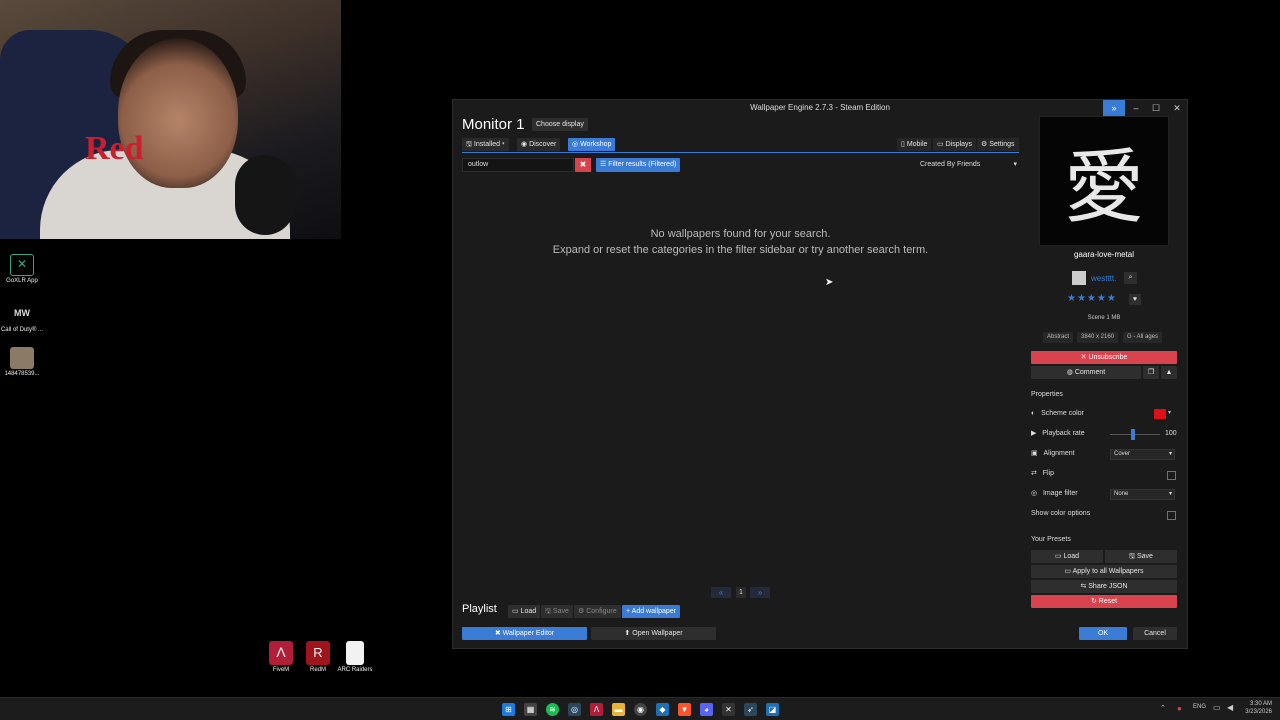  What do you see at coordinates (914, 144) in the screenshot?
I see `mobile-button: ▯ Mobile` at bounding box center [914, 144].